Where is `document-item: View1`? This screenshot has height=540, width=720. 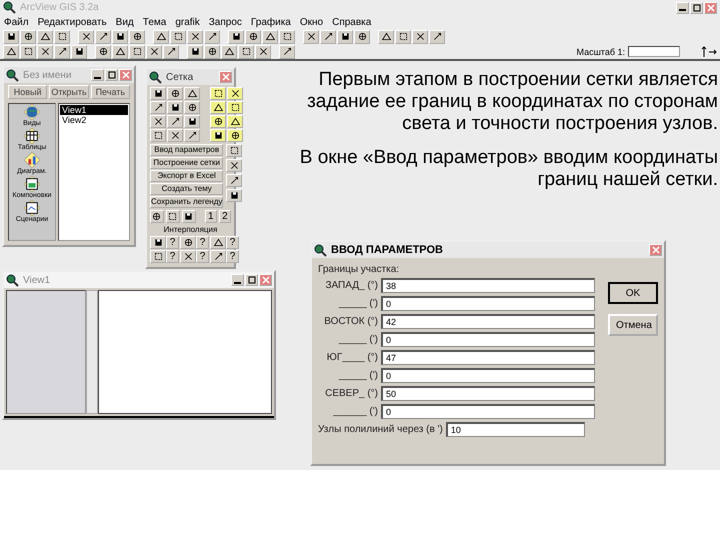
document-item: View1 is located at coordinates (94, 110).